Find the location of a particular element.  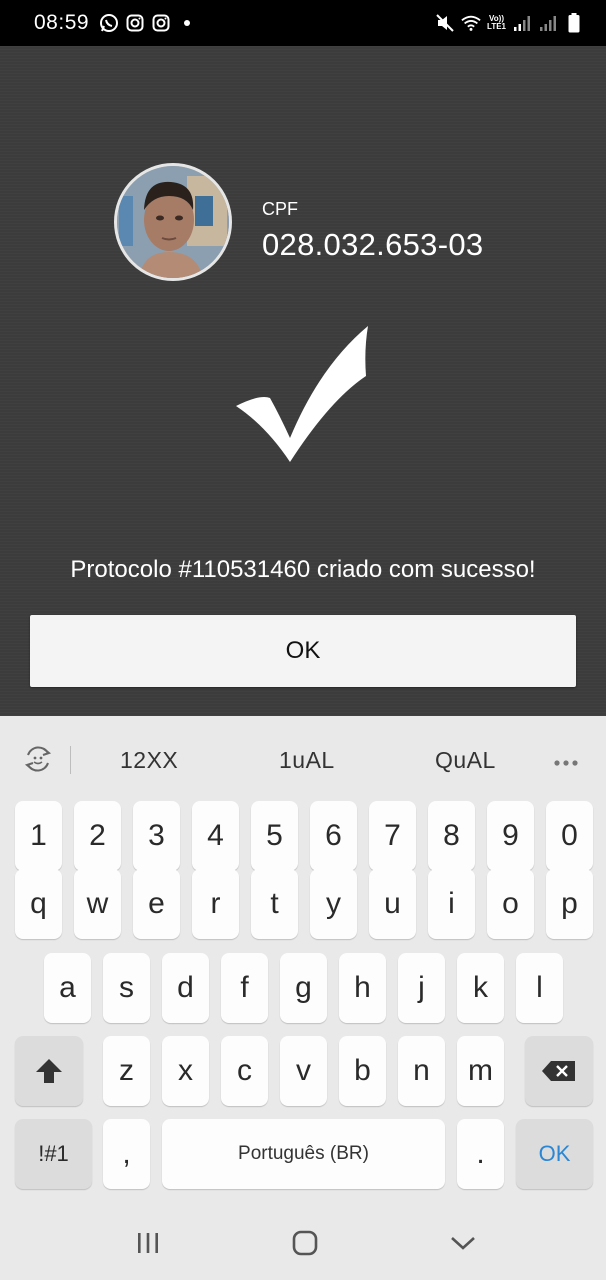

key-a: a is located at coordinates (67, 988).